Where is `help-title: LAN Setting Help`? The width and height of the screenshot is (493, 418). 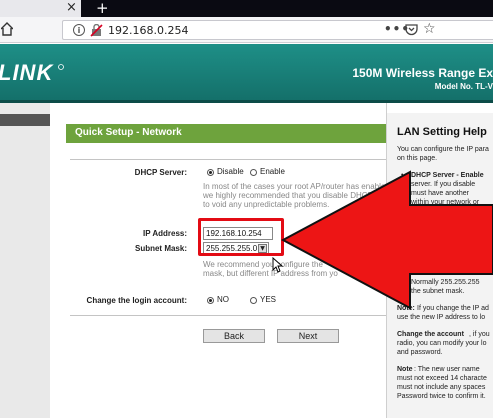
help-title: LAN Setting Help is located at coordinates (442, 132).